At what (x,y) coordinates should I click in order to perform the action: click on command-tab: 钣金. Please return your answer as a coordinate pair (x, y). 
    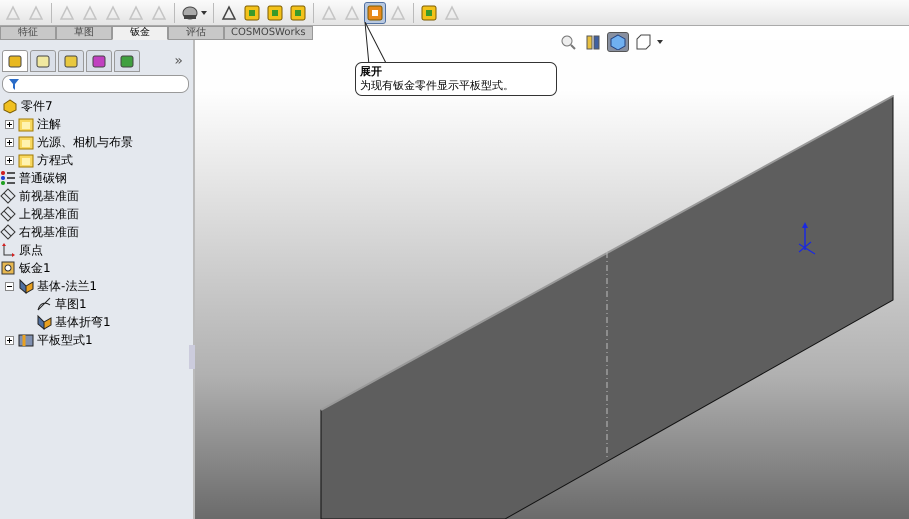
    Looking at the image, I should click on (140, 33).